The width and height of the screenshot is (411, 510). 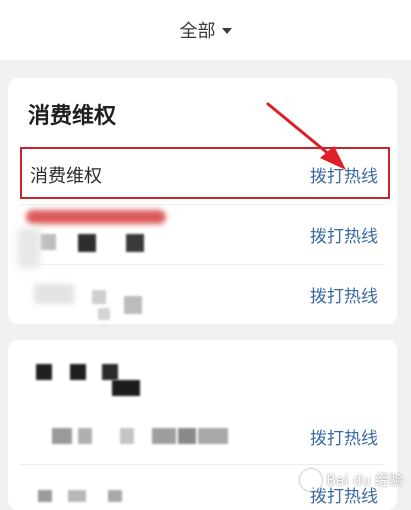 I want to click on watermark: Bai du 经验, so click(x=351, y=480).